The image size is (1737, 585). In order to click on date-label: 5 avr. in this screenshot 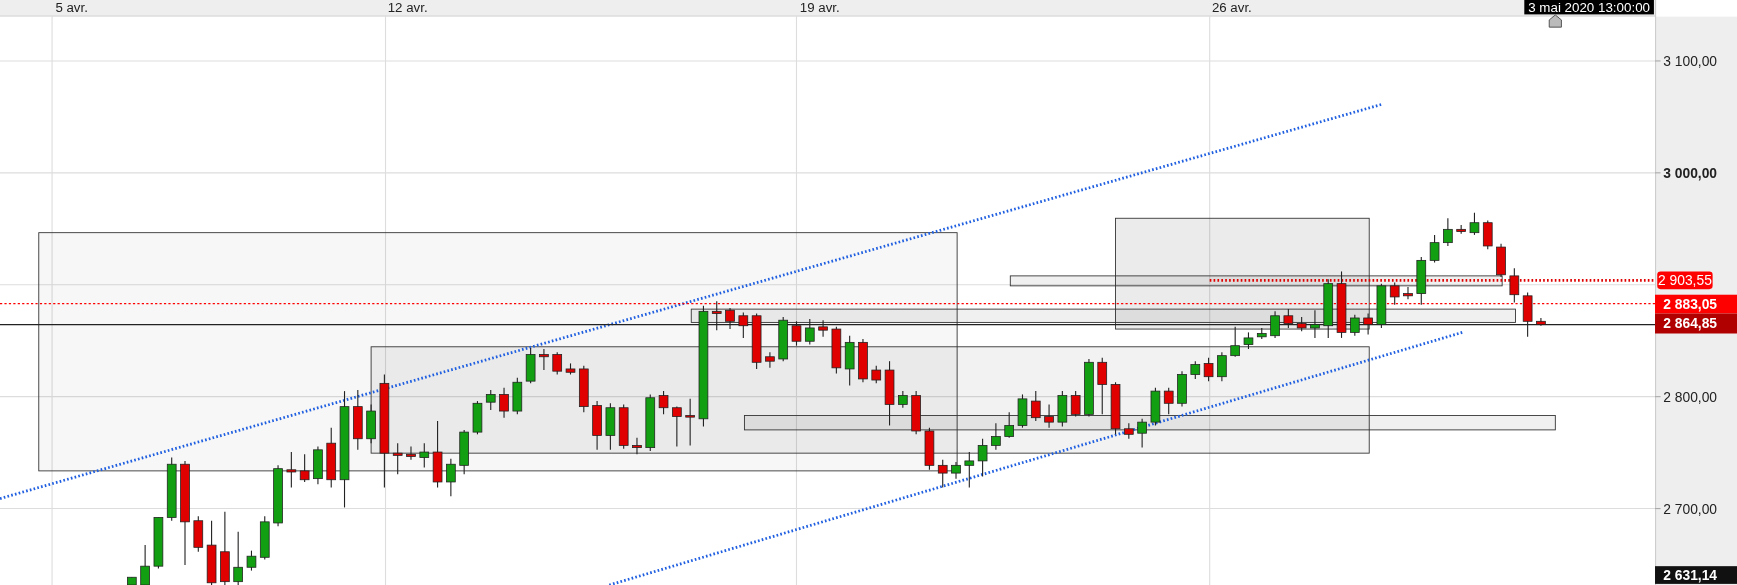, I will do `click(71, 8)`.